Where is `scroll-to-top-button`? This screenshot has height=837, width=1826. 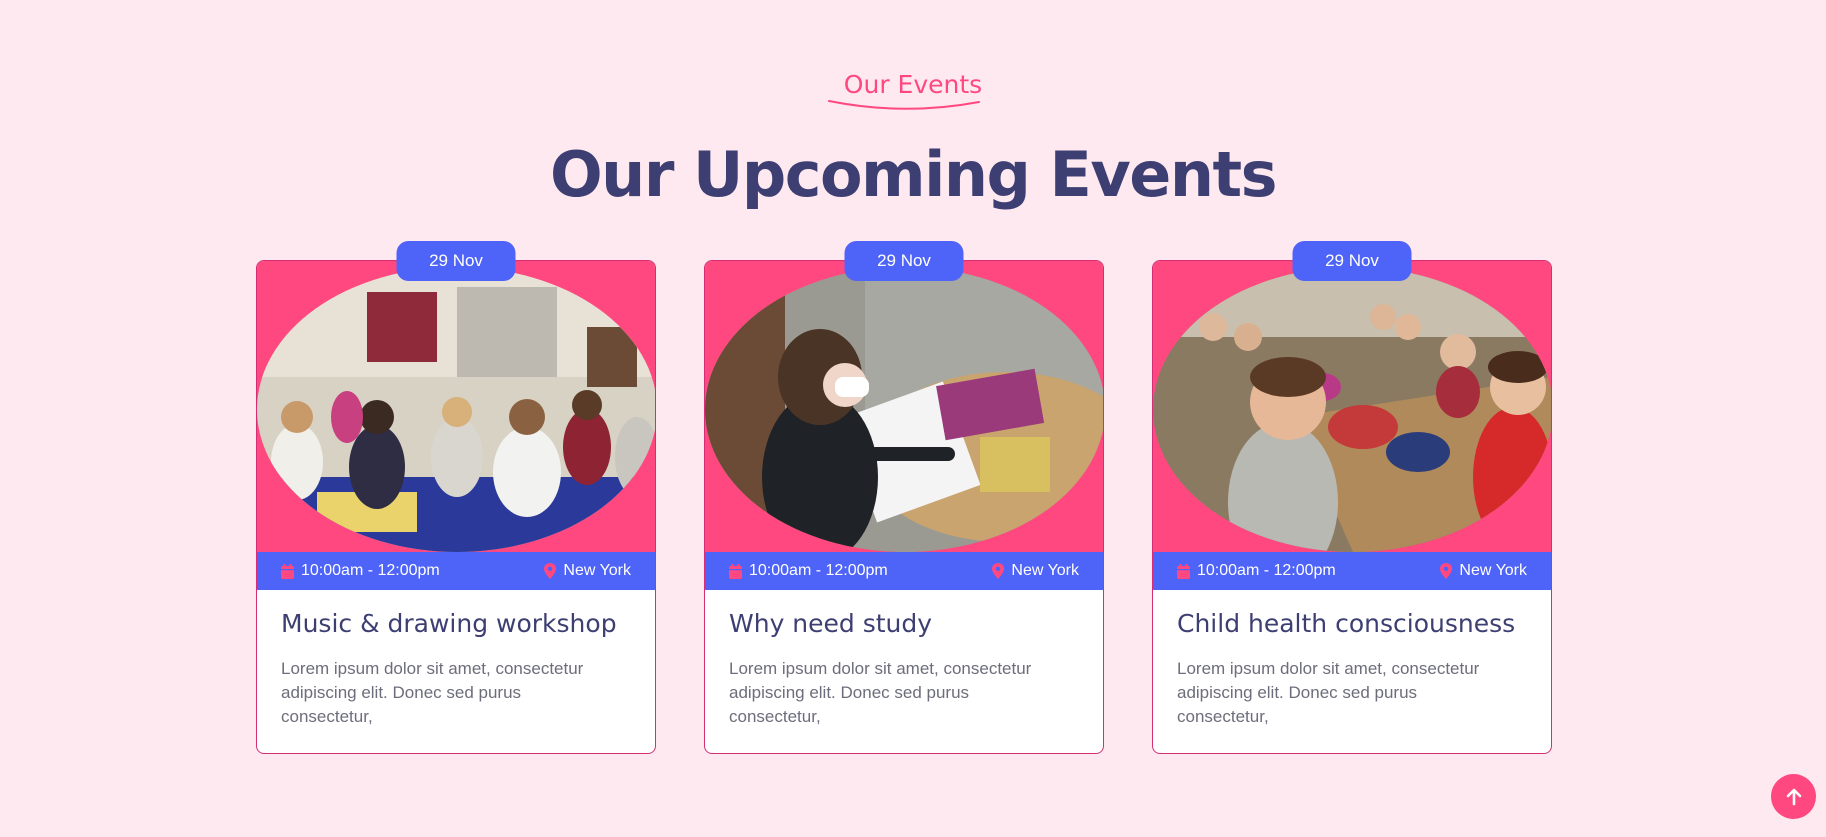 scroll-to-top-button is located at coordinates (1793, 796).